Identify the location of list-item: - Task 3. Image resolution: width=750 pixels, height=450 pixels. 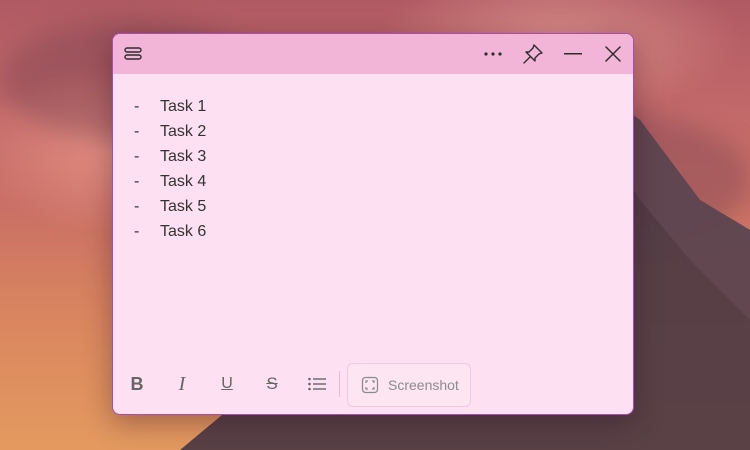
(373, 156).